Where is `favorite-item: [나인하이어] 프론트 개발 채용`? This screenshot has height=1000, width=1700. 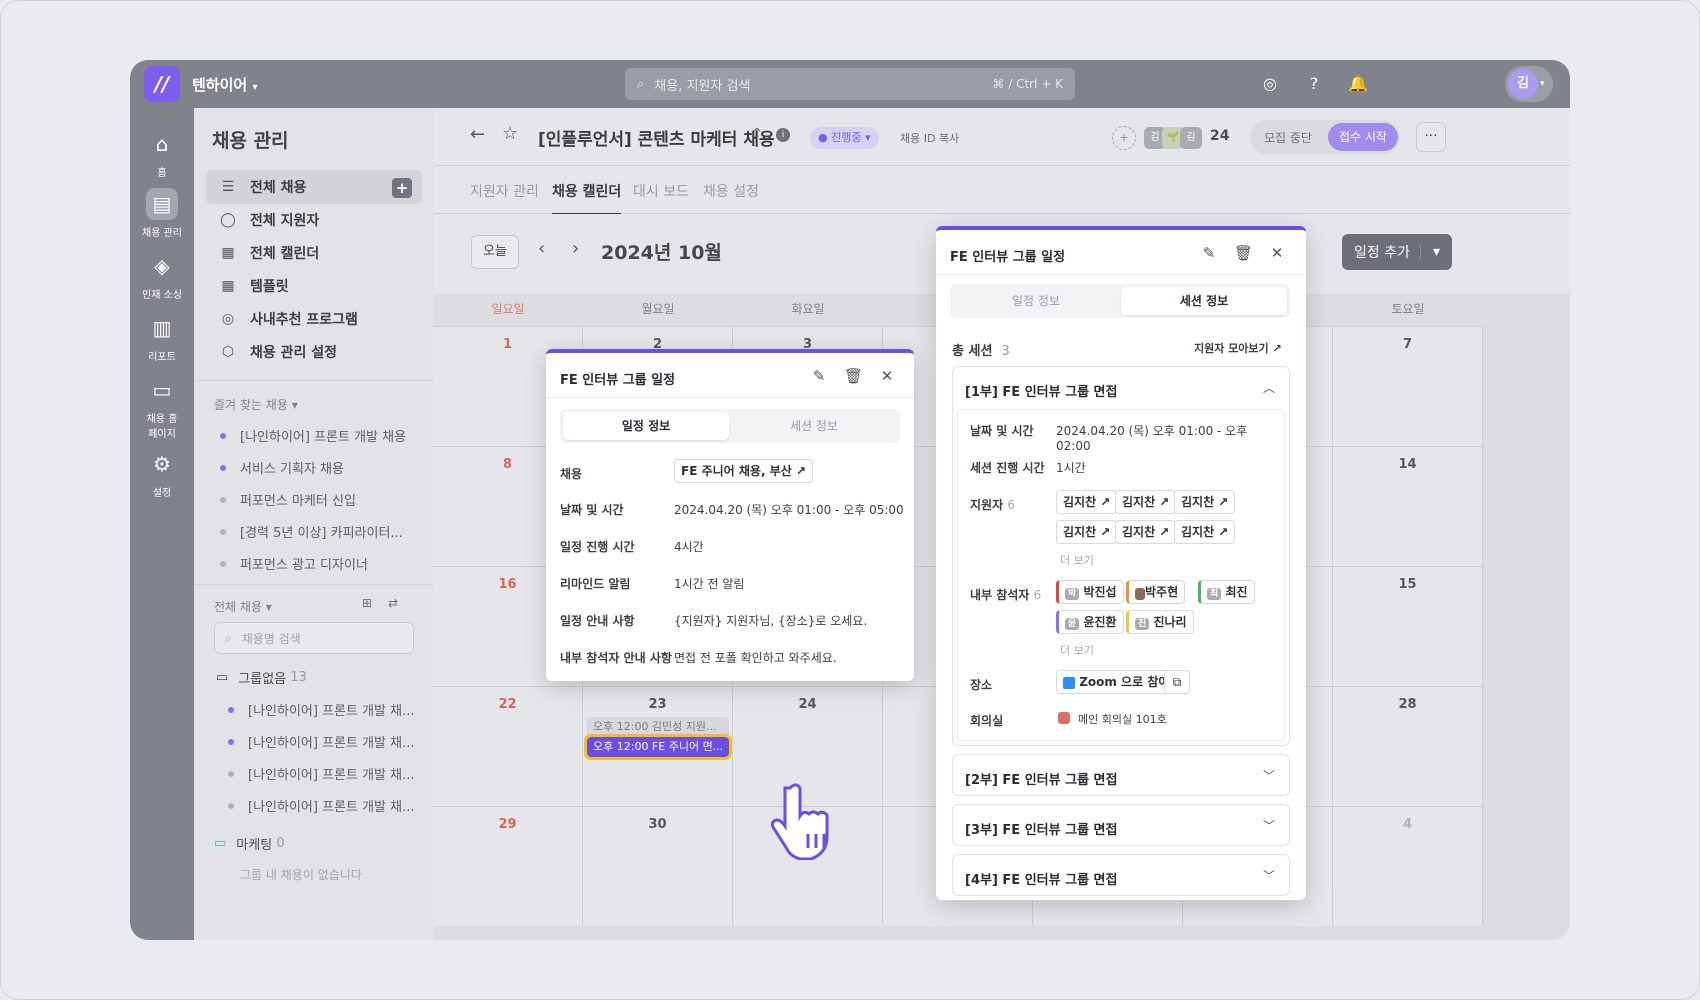
favorite-item: [나인하이어] 프론트 개발 채용 is located at coordinates (313, 435).